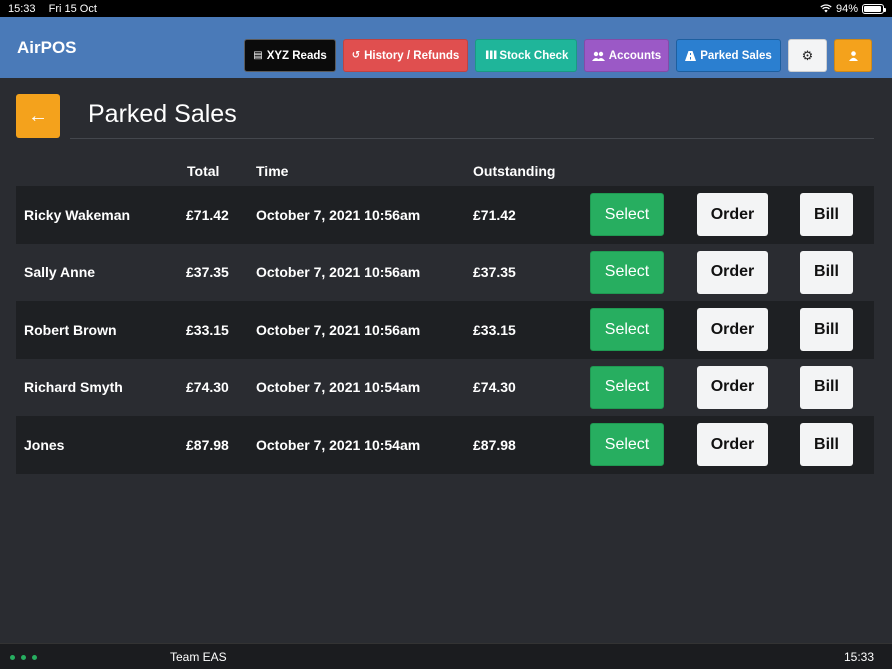  What do you see at coordinates (490, 55) in the screenshot?
I see `barcode-icon: ▐▐▐` at bounding box center [490, 55].